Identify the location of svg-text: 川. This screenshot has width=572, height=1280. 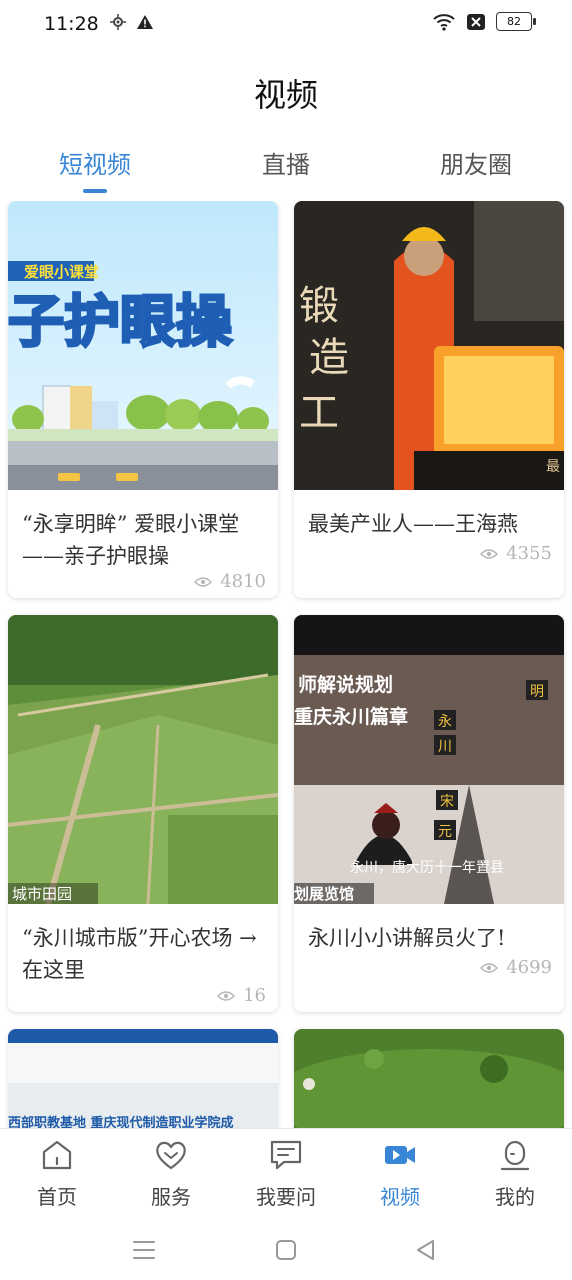
(445, 747).